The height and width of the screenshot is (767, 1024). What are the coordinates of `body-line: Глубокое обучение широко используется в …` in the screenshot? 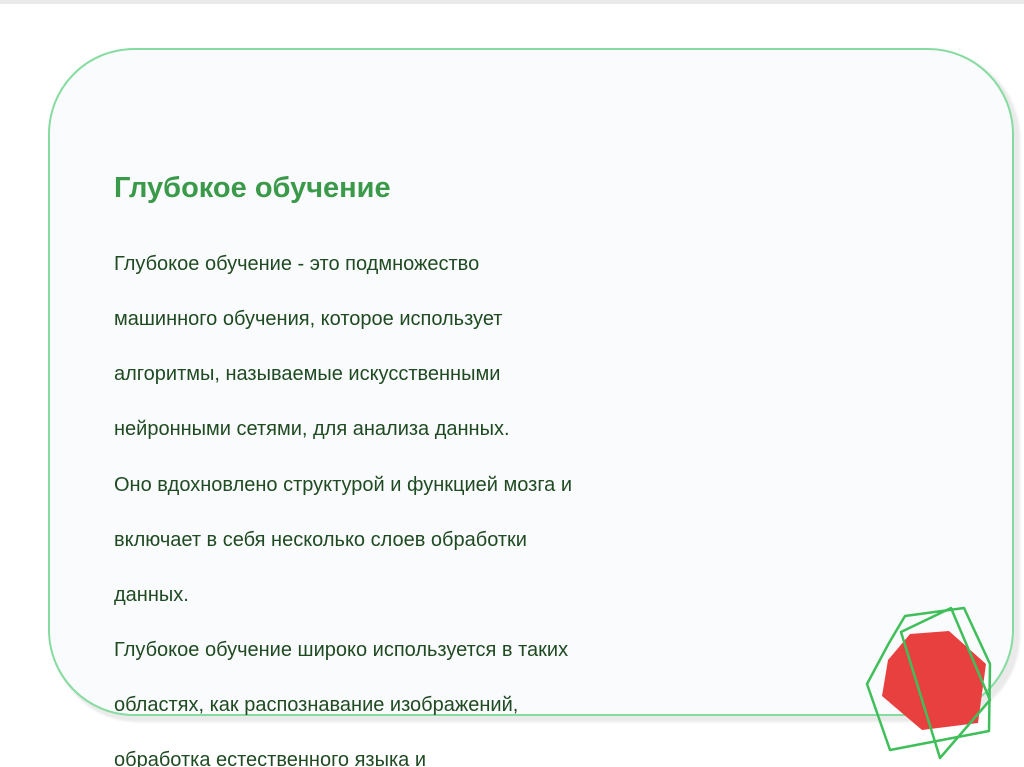 It's located at (341, 650).